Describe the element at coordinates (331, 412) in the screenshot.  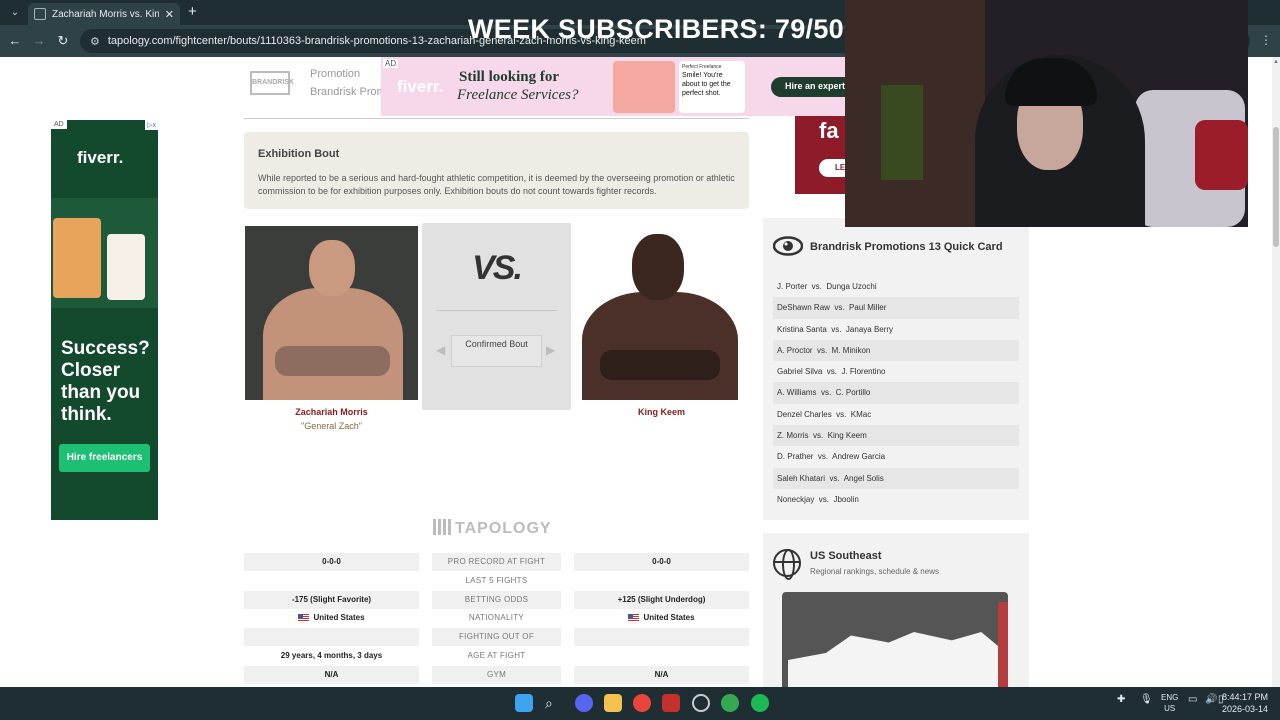
I see `fighter-1-name: Zachariah Morris` at that location.